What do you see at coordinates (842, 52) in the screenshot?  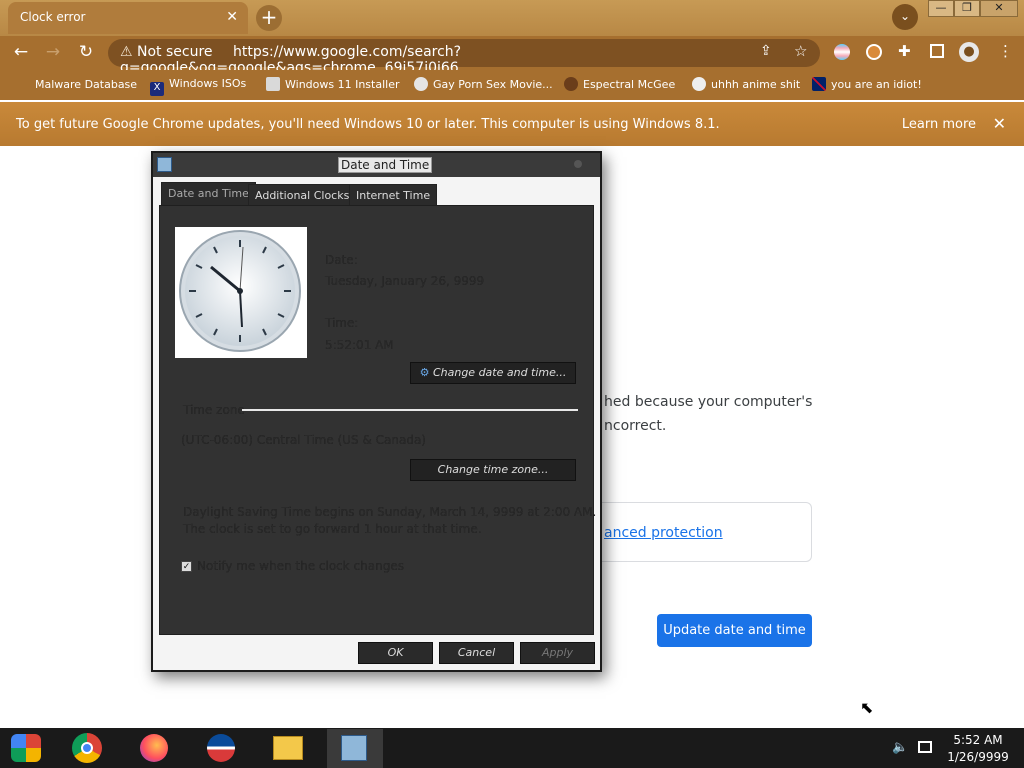 I see `profile-extension-icon` at bounding box center [842, 52].